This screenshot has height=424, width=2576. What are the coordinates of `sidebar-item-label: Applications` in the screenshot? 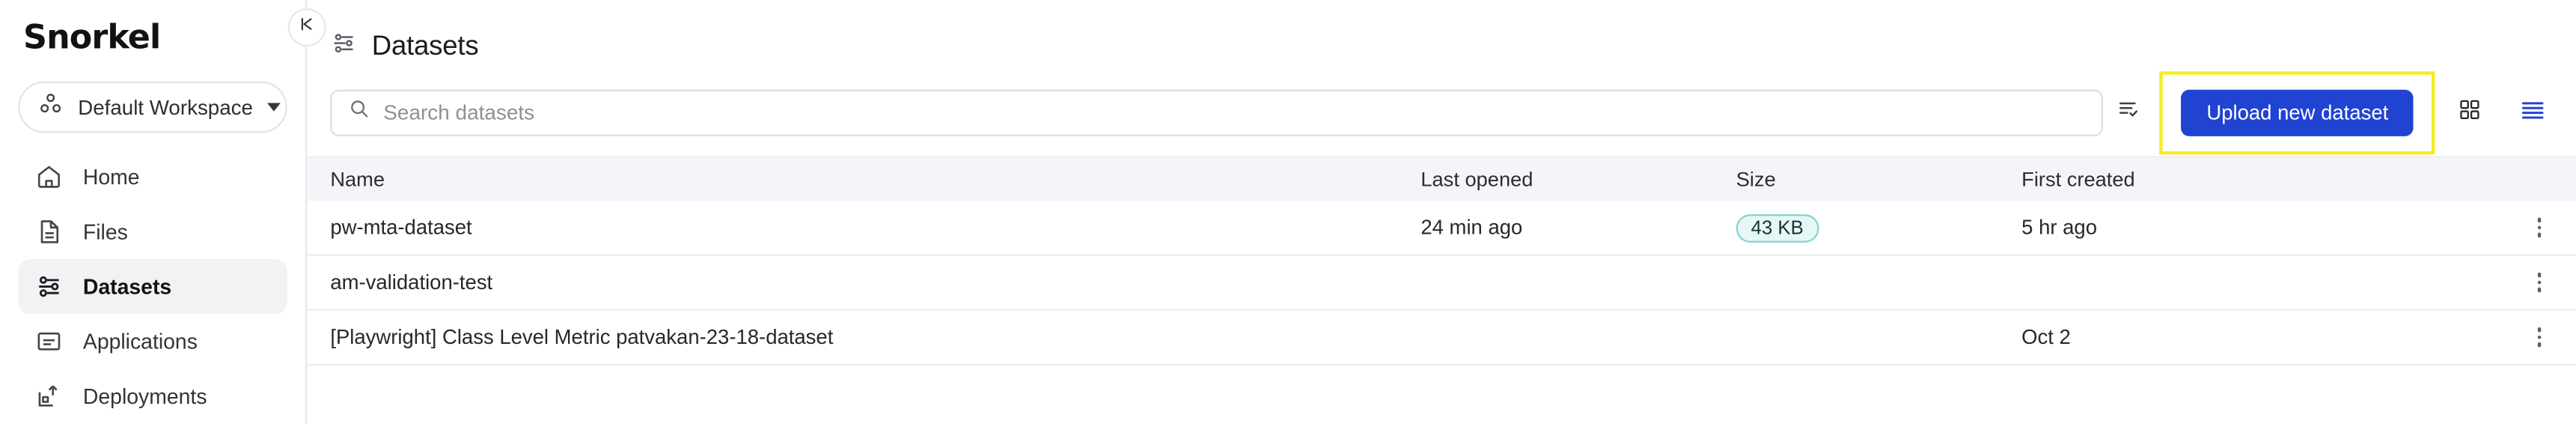 It's located at (140, 341).